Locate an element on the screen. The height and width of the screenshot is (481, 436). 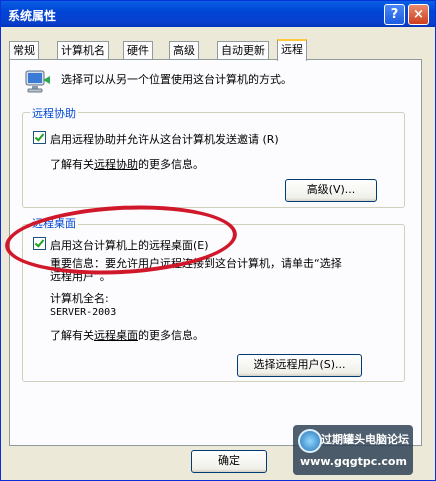
window-title: 系统属性 is located at coordinates (32, 16).